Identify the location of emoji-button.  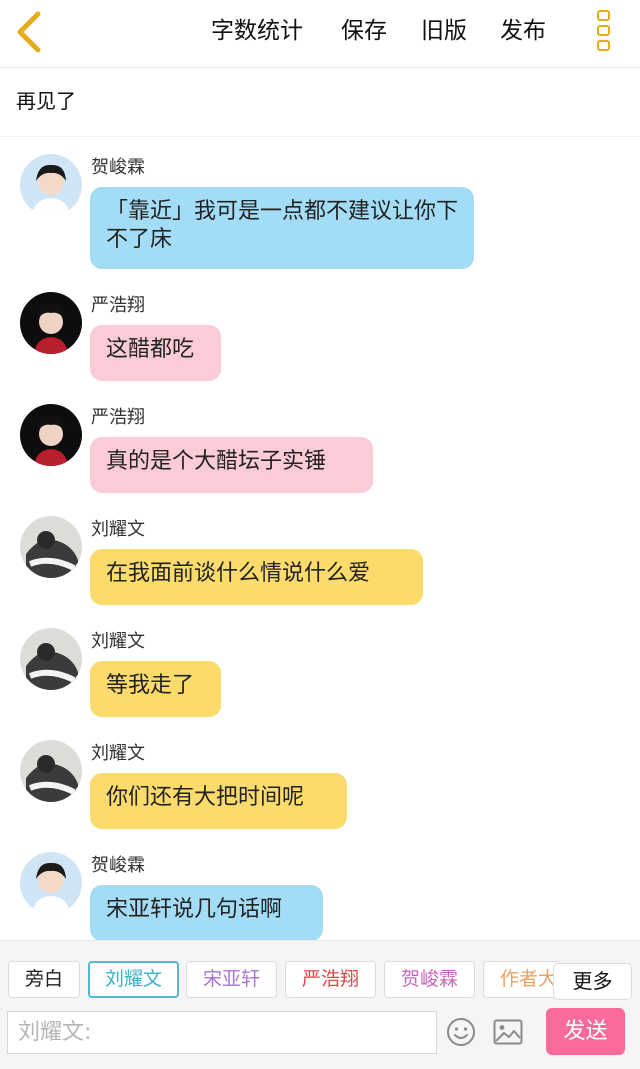
(461, 1032).